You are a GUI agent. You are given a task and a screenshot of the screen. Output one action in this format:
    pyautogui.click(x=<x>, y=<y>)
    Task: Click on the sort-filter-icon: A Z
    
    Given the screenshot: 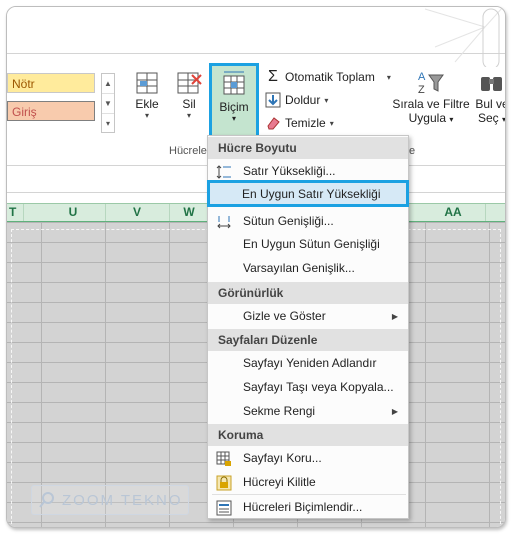 What is the action you would take?
    pyautogui.click(x=431, y=83)
    